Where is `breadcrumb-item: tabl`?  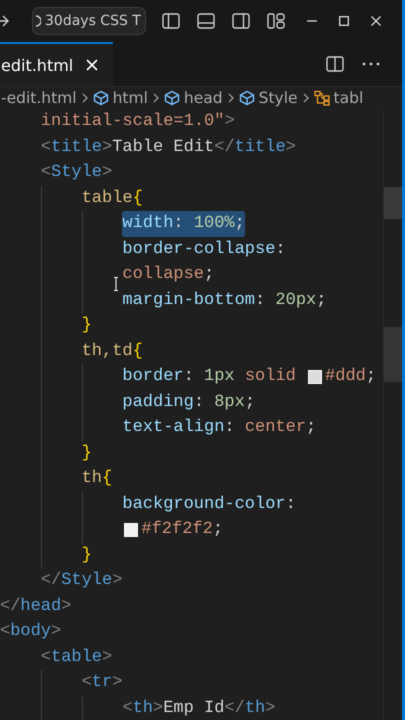
breadcrumb-item: tabl is located at coordinates (339, 98).